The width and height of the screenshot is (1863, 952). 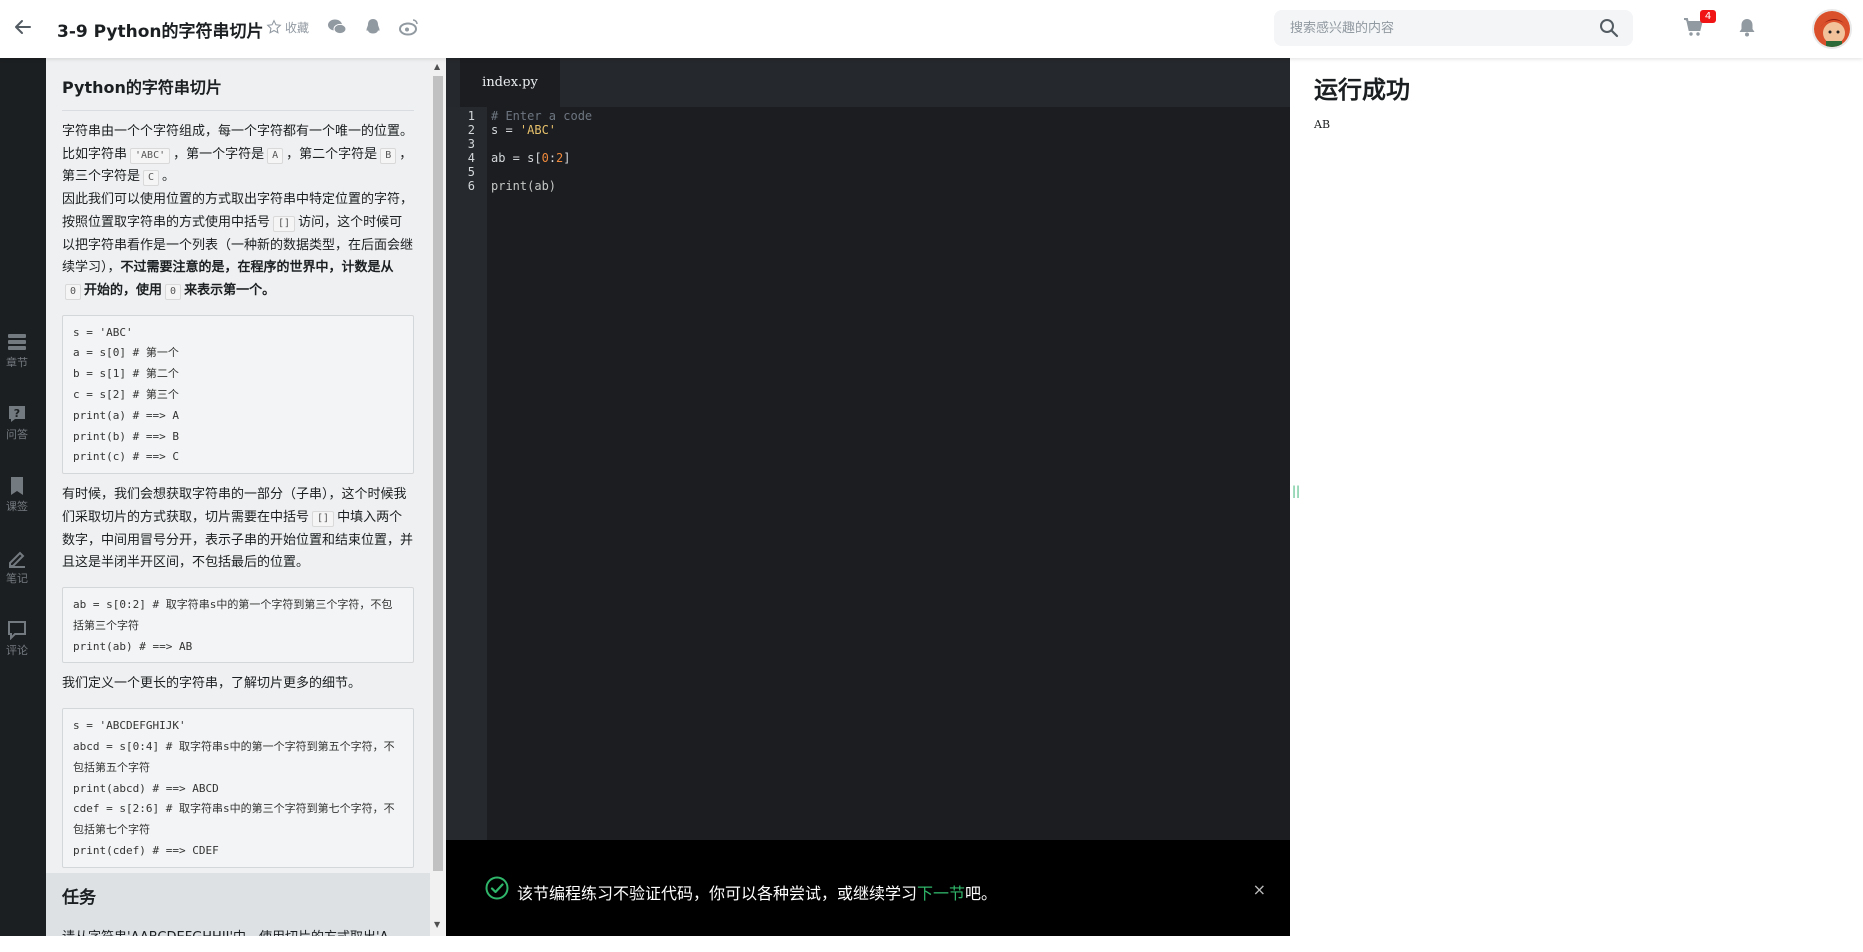 I want to click on favorite-label: 收藏, so click(x=297, y=27).